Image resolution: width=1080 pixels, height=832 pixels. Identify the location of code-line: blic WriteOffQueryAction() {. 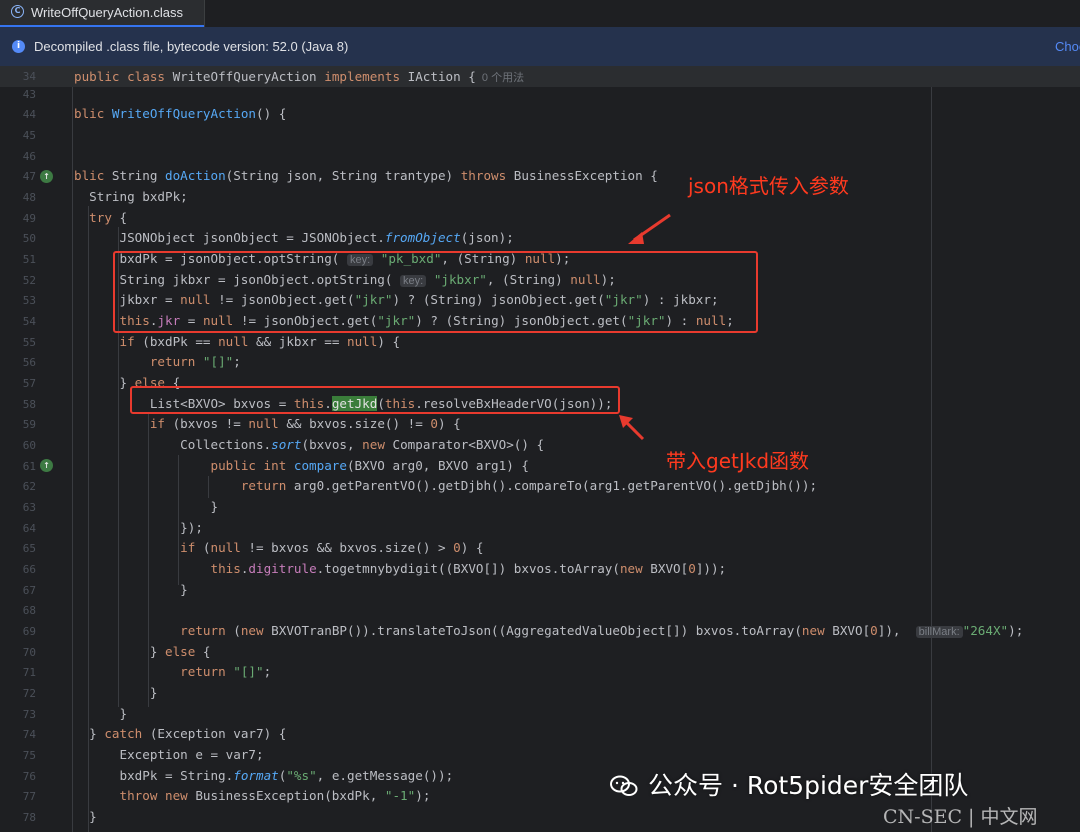
(180, 113).